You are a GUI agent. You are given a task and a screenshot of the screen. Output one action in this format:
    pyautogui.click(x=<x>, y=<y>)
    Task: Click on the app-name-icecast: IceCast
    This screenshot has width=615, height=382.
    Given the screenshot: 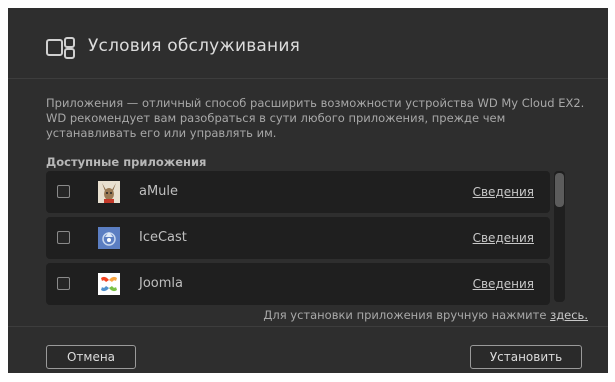 What is the action you would take?
    pyautogui.click(x=163, y=237)
    